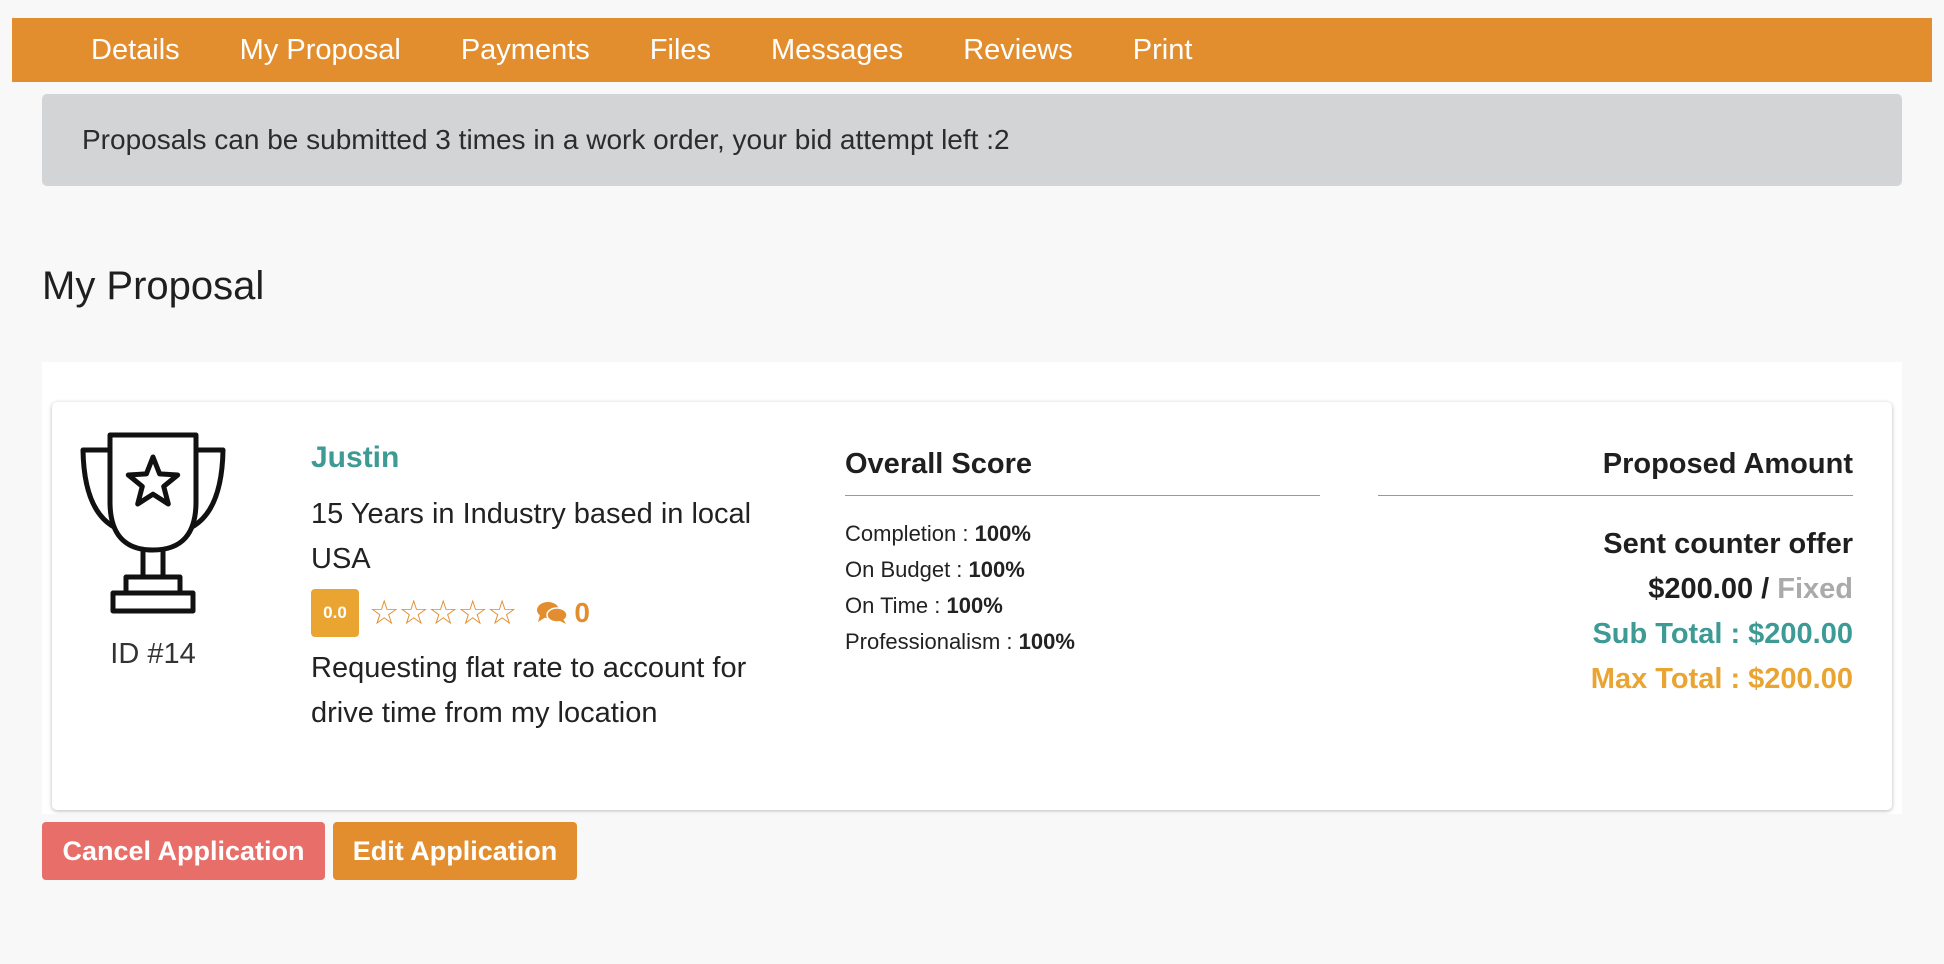 This screenshot has height=964, width=1944. What do you see at coordinates (1615, 472) in the screenshot?
I see `proposed-amount-heading: Proposed Amount` at bounding box center [1615, 472].